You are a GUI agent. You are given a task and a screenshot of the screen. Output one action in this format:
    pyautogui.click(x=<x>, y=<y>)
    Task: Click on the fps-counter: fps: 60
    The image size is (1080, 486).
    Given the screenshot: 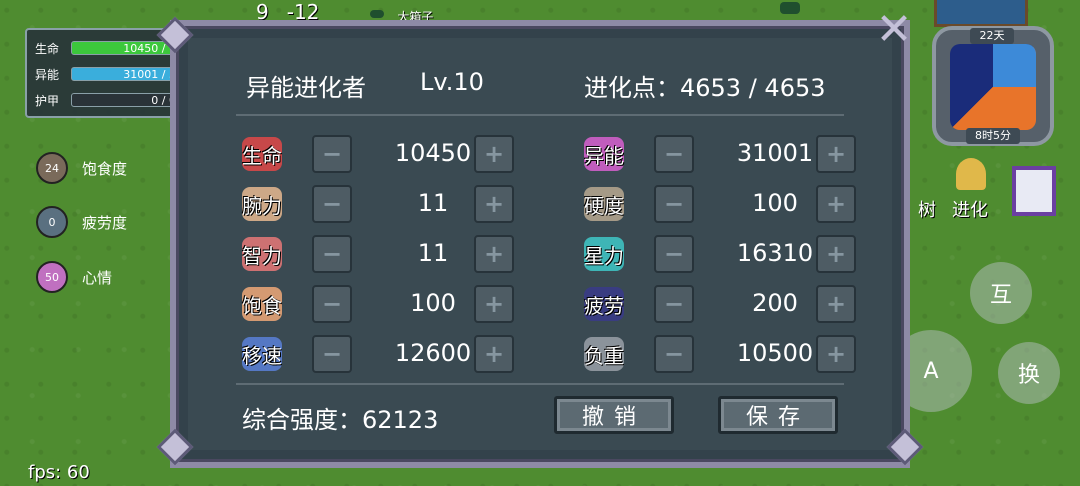 What is the action you would take?
    pyautogui.click(x=59, y=472)
    